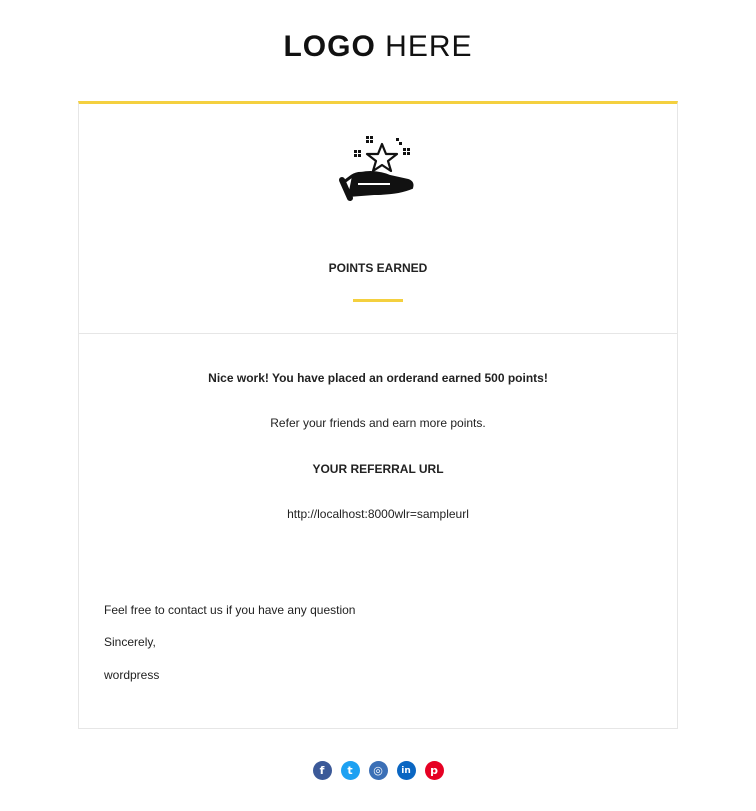 This screenshot has width=756, height=811. Describe the element at coordinates (434, 770) in the screenshot. I see `pinterest-icon: p` at that location.